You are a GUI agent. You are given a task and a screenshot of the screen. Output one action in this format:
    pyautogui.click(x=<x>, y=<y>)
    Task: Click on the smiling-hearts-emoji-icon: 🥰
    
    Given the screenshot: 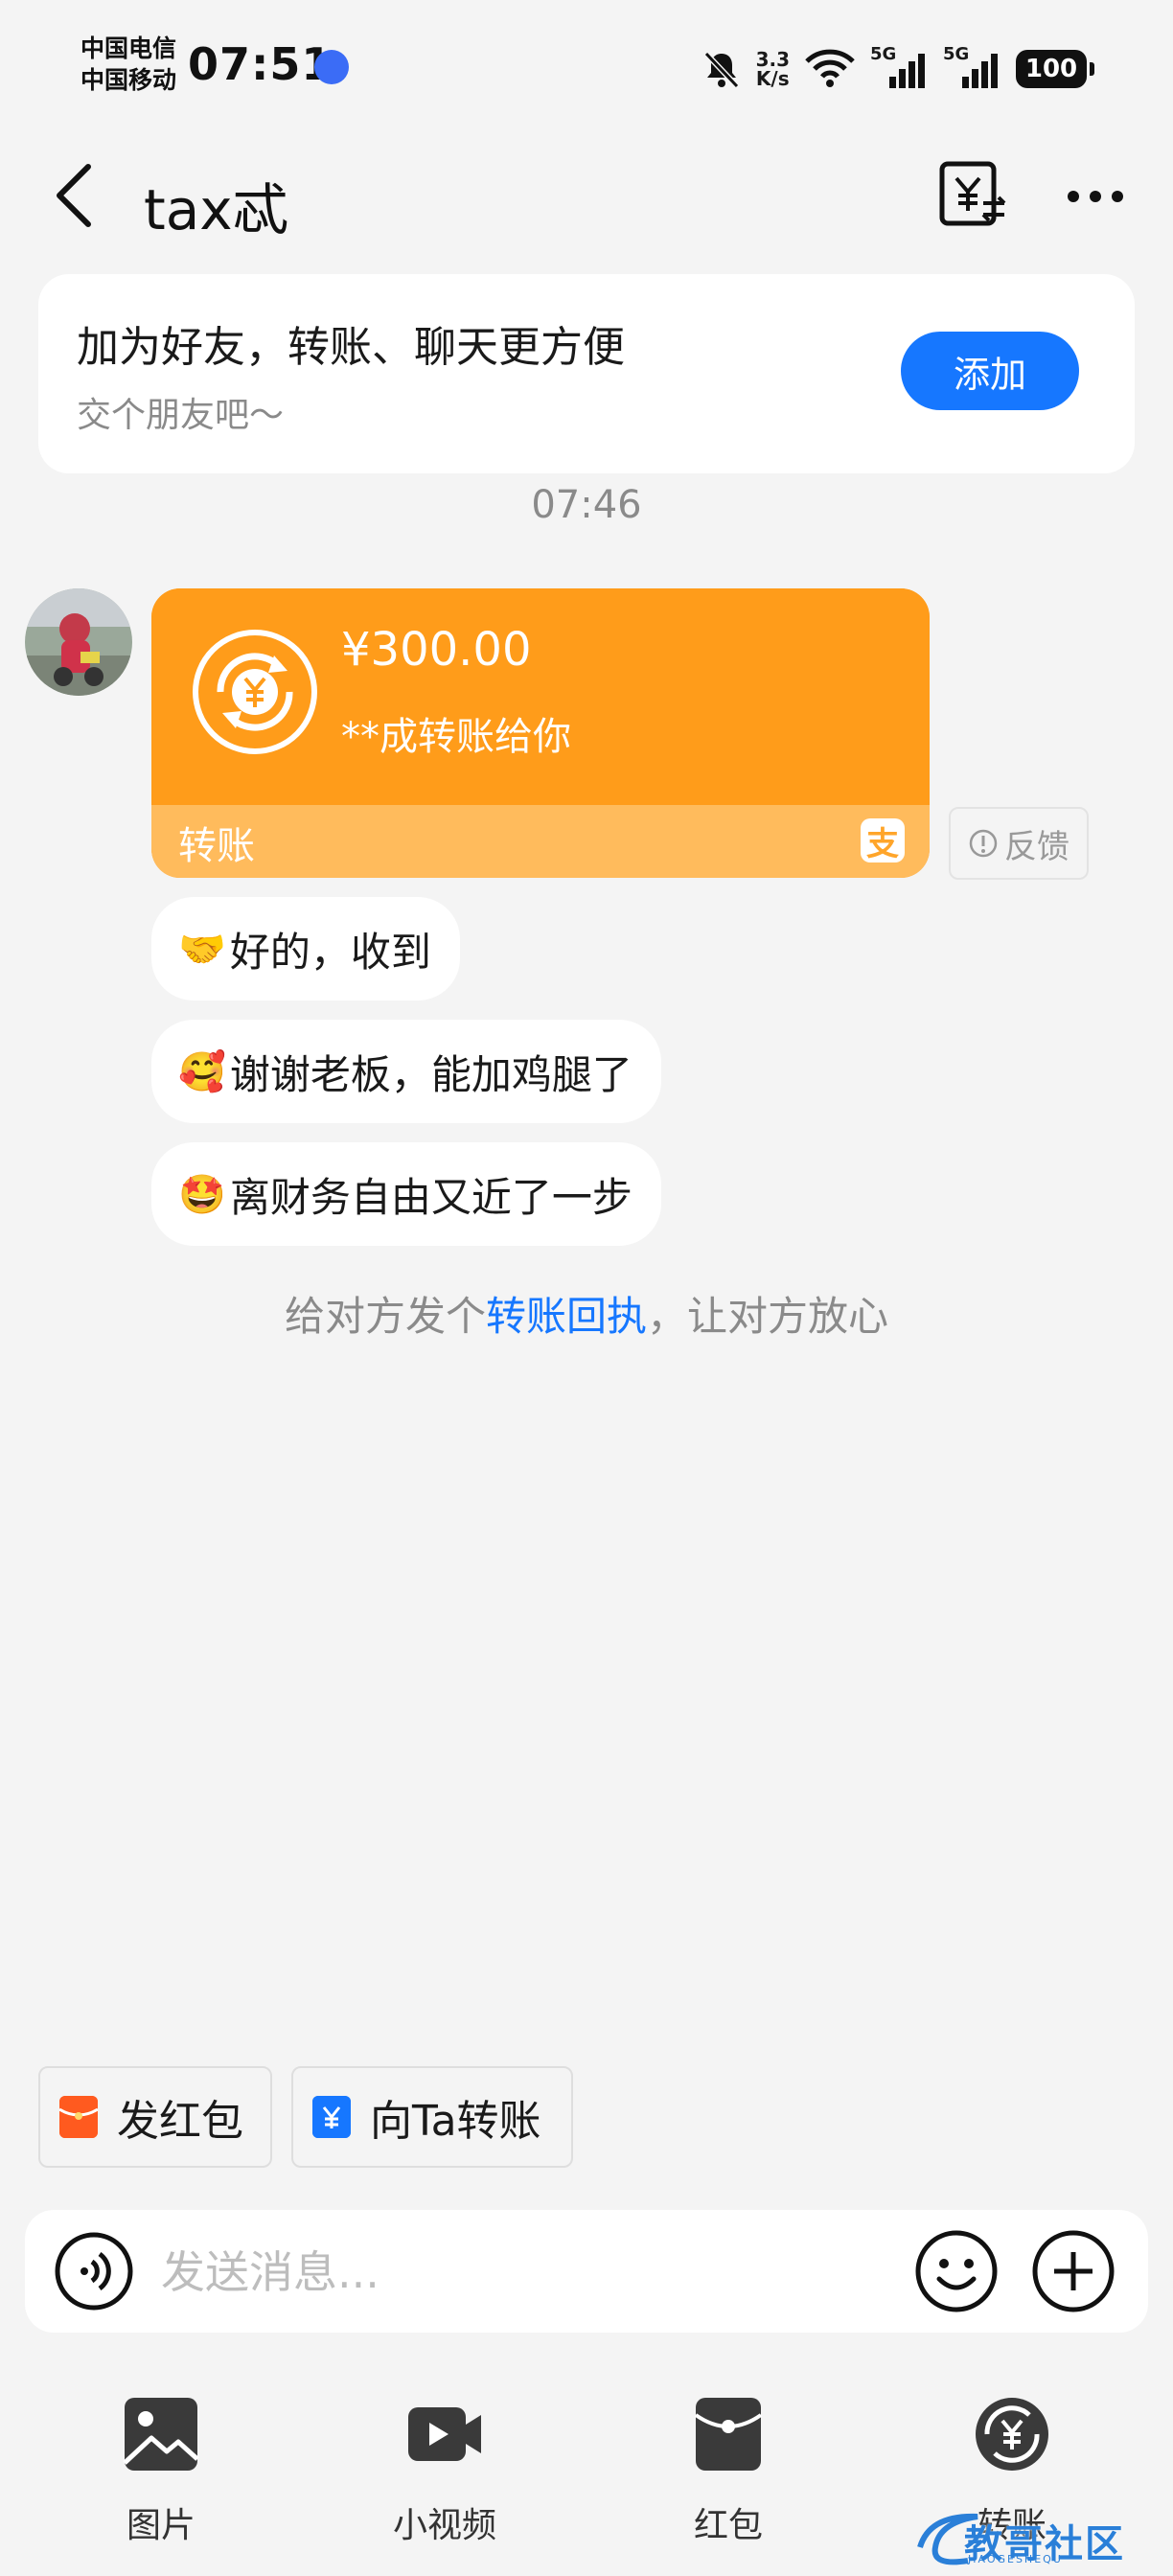 What is the action you would take?
    pyautogui.click(x=202, y=1071)
    